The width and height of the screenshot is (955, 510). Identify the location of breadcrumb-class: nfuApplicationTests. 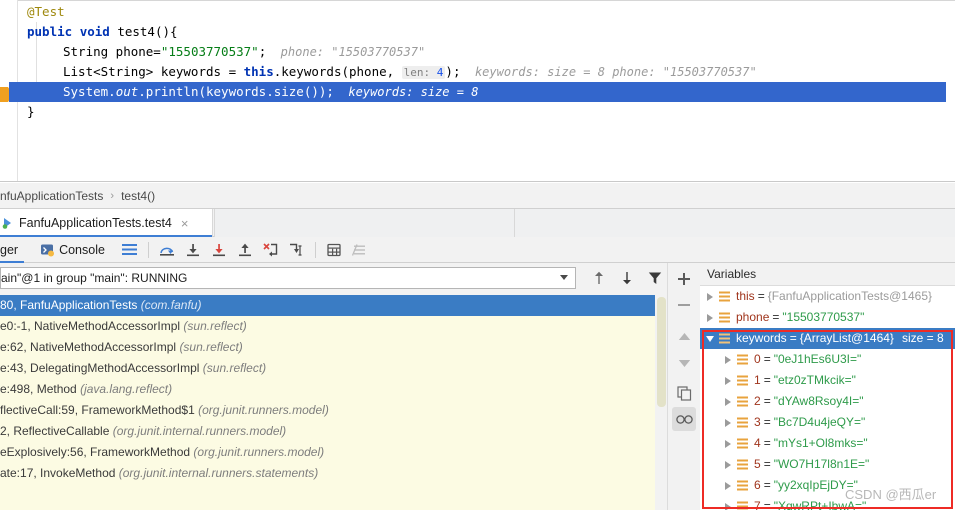
(51, 196).